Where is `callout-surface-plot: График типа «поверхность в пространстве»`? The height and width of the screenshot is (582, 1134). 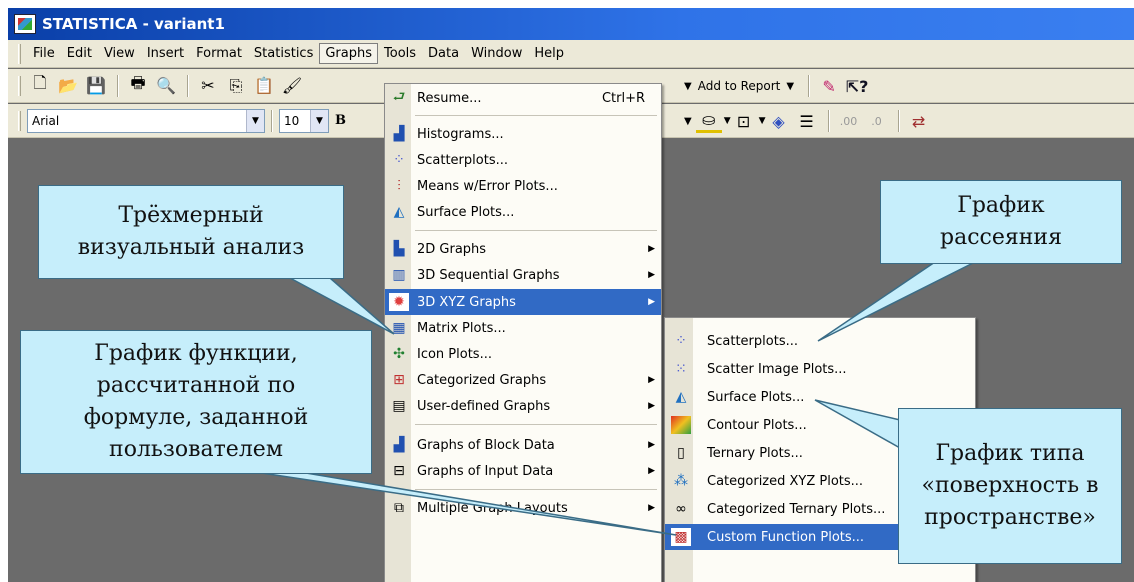 callout-surface-plot: График типа «поверхность в пространстве» is located at coordinates (1010, 486).